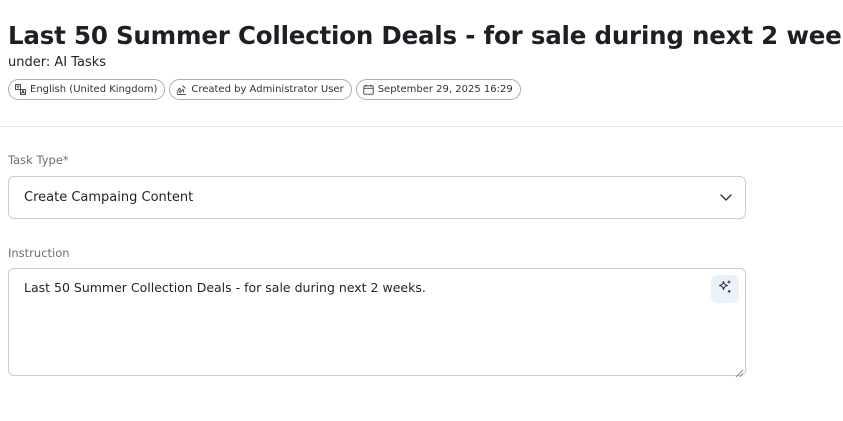 This screenshot has height=421, width=843. I want to click on task-type-label: Task Type*, so click(38, 160).